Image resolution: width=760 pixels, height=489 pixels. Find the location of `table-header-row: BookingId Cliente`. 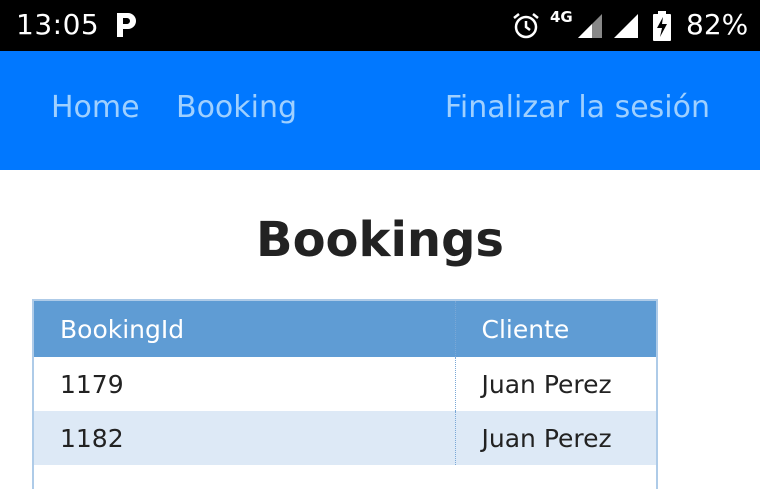

table-header-row: BookingId Cliente is located at coordinates (345, 329).